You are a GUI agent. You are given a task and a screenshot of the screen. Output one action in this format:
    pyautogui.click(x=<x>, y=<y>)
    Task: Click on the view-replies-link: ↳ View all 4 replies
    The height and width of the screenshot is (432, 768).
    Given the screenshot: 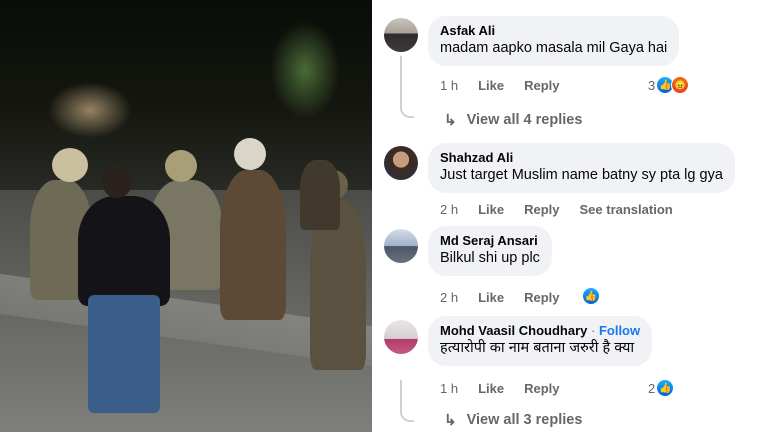 What is the action you would take?
    pyautogui.click(x=513, y=120)
    